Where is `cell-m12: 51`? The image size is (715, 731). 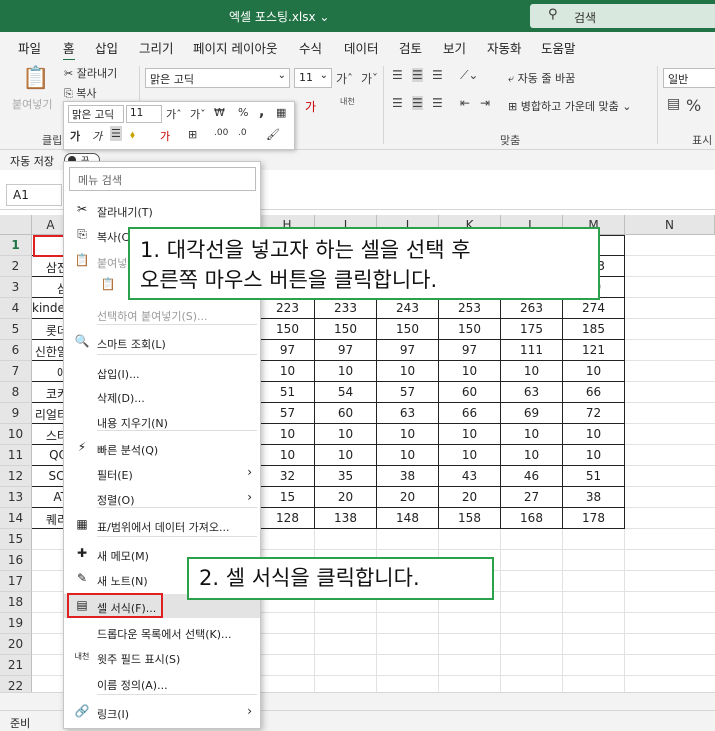
cell-m12: 51 is located at coordinates (594, 476).